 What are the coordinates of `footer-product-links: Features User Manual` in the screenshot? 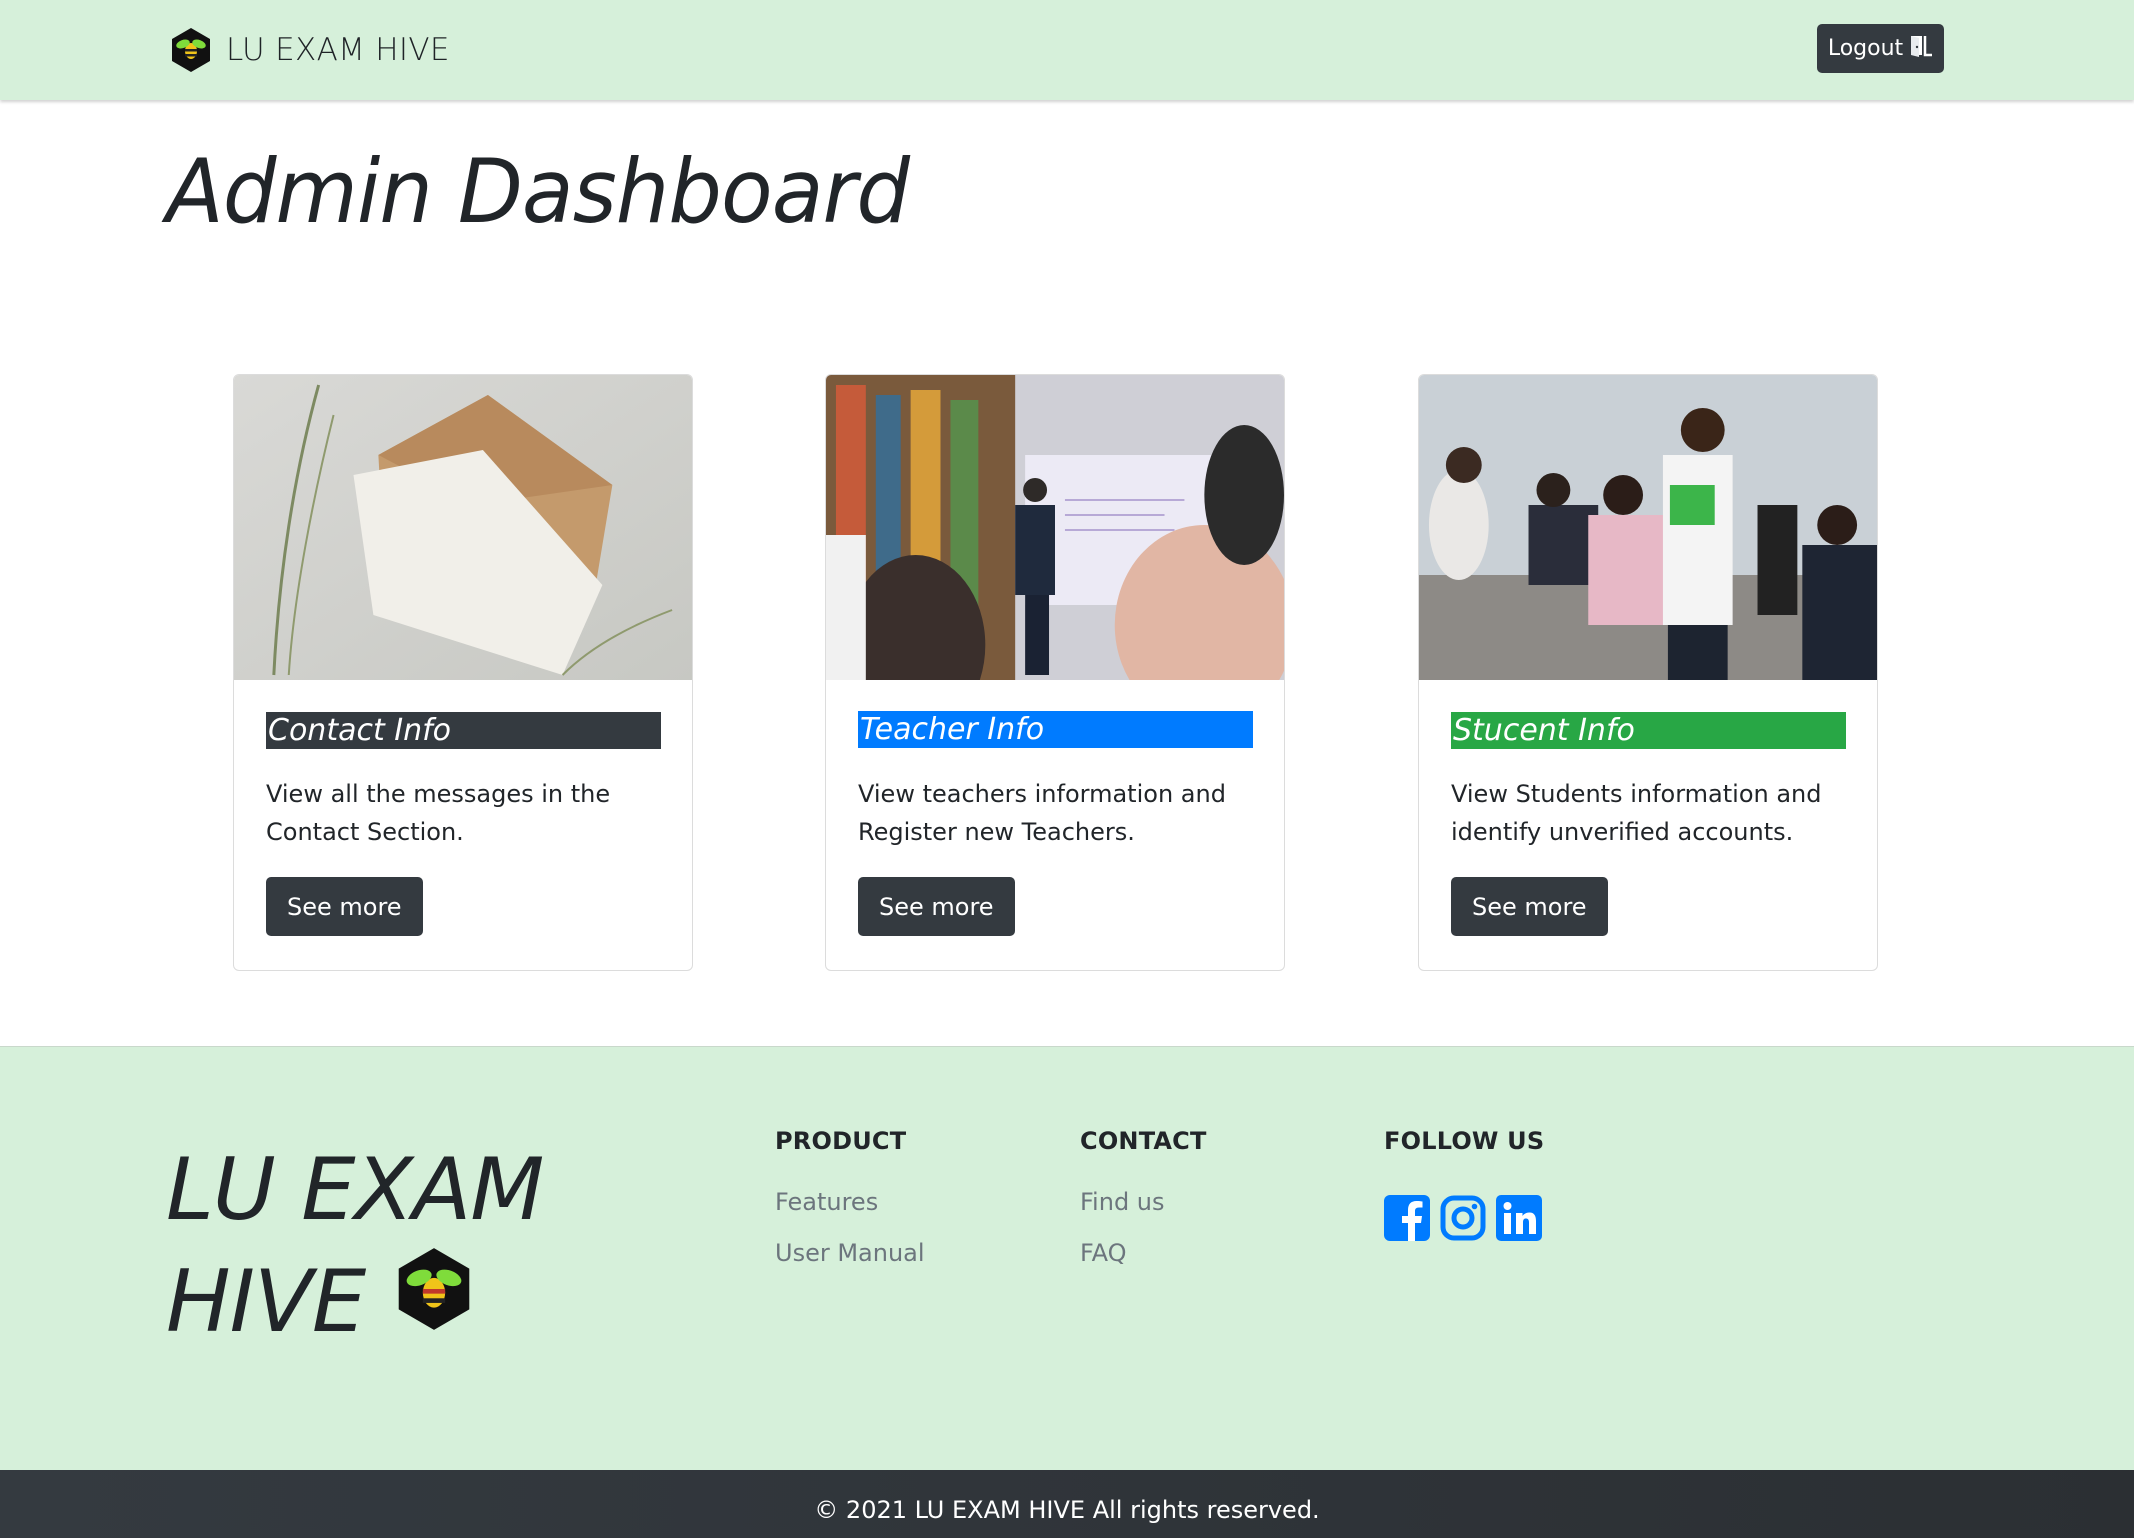 It's located at (850, 1228).